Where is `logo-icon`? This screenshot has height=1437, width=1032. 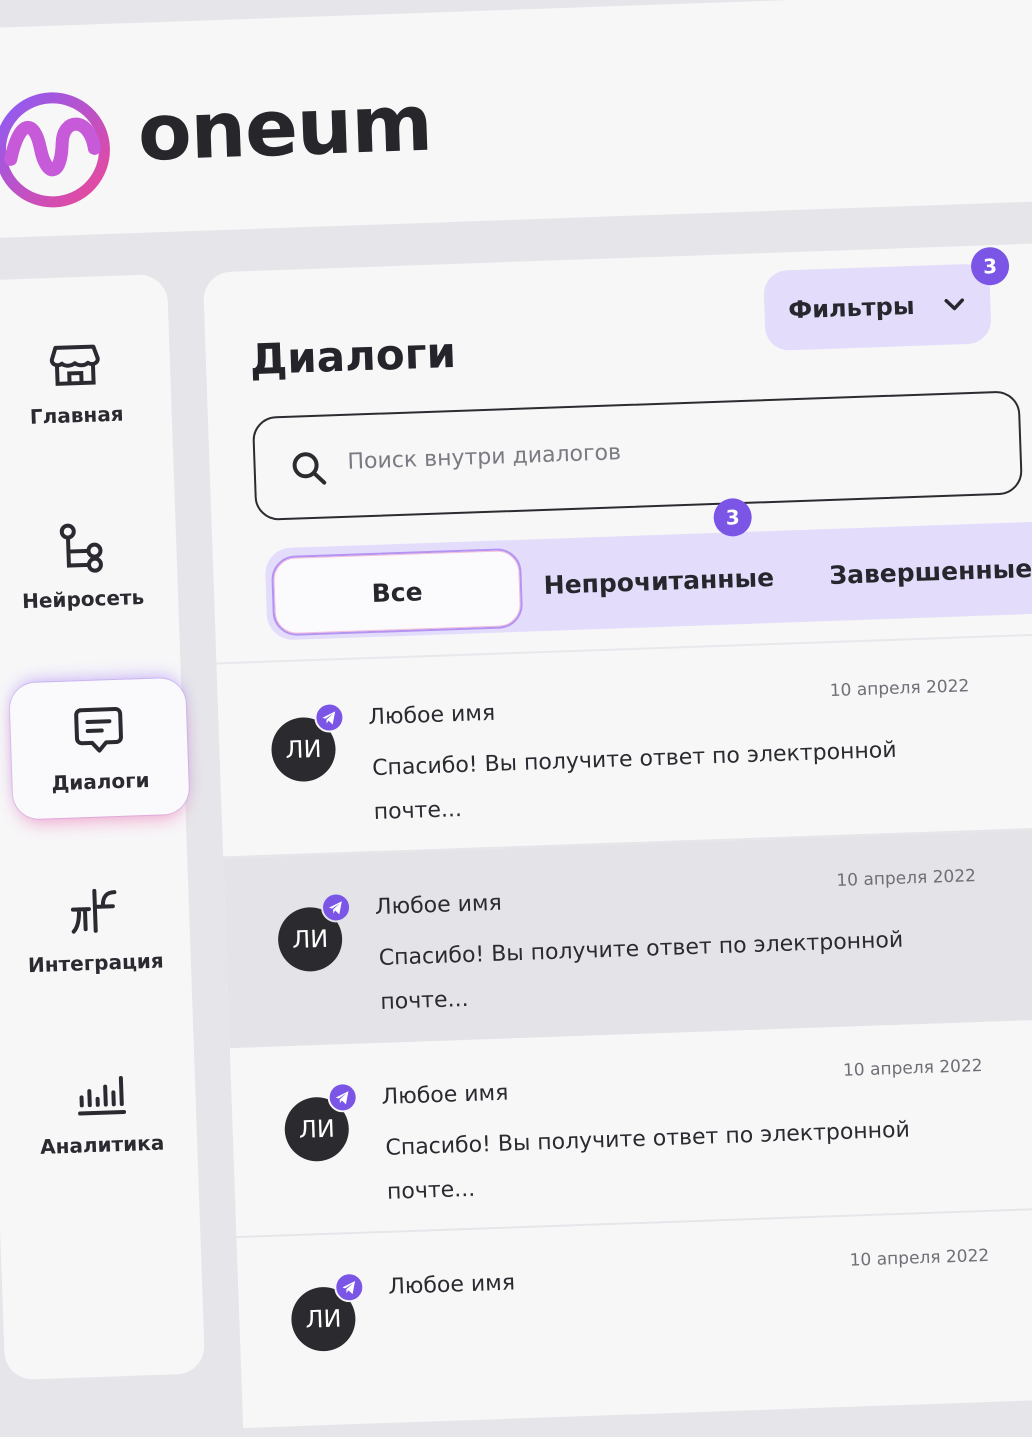 logo-icon is located at coordinates (55, 150).